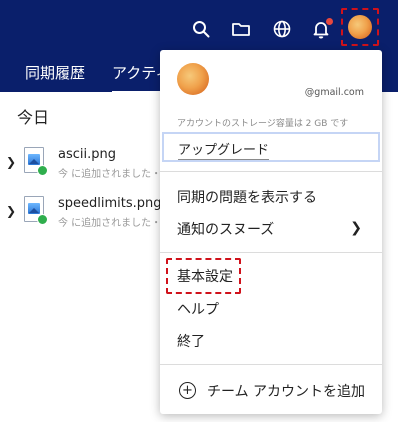 The width and height of the screenshot is (398, 422). Describe the element at coordinates (33, 117) in the screenshot. I see `section-title-today: 今日` at that location.